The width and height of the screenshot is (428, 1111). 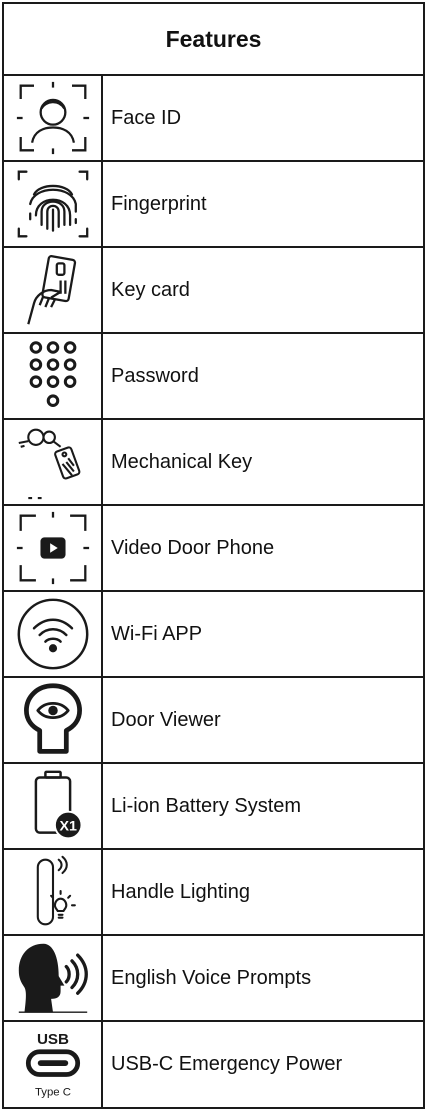 I want to click on feature-row-voice-prompts: English Voice Prompts, so click(x=213, y=979).